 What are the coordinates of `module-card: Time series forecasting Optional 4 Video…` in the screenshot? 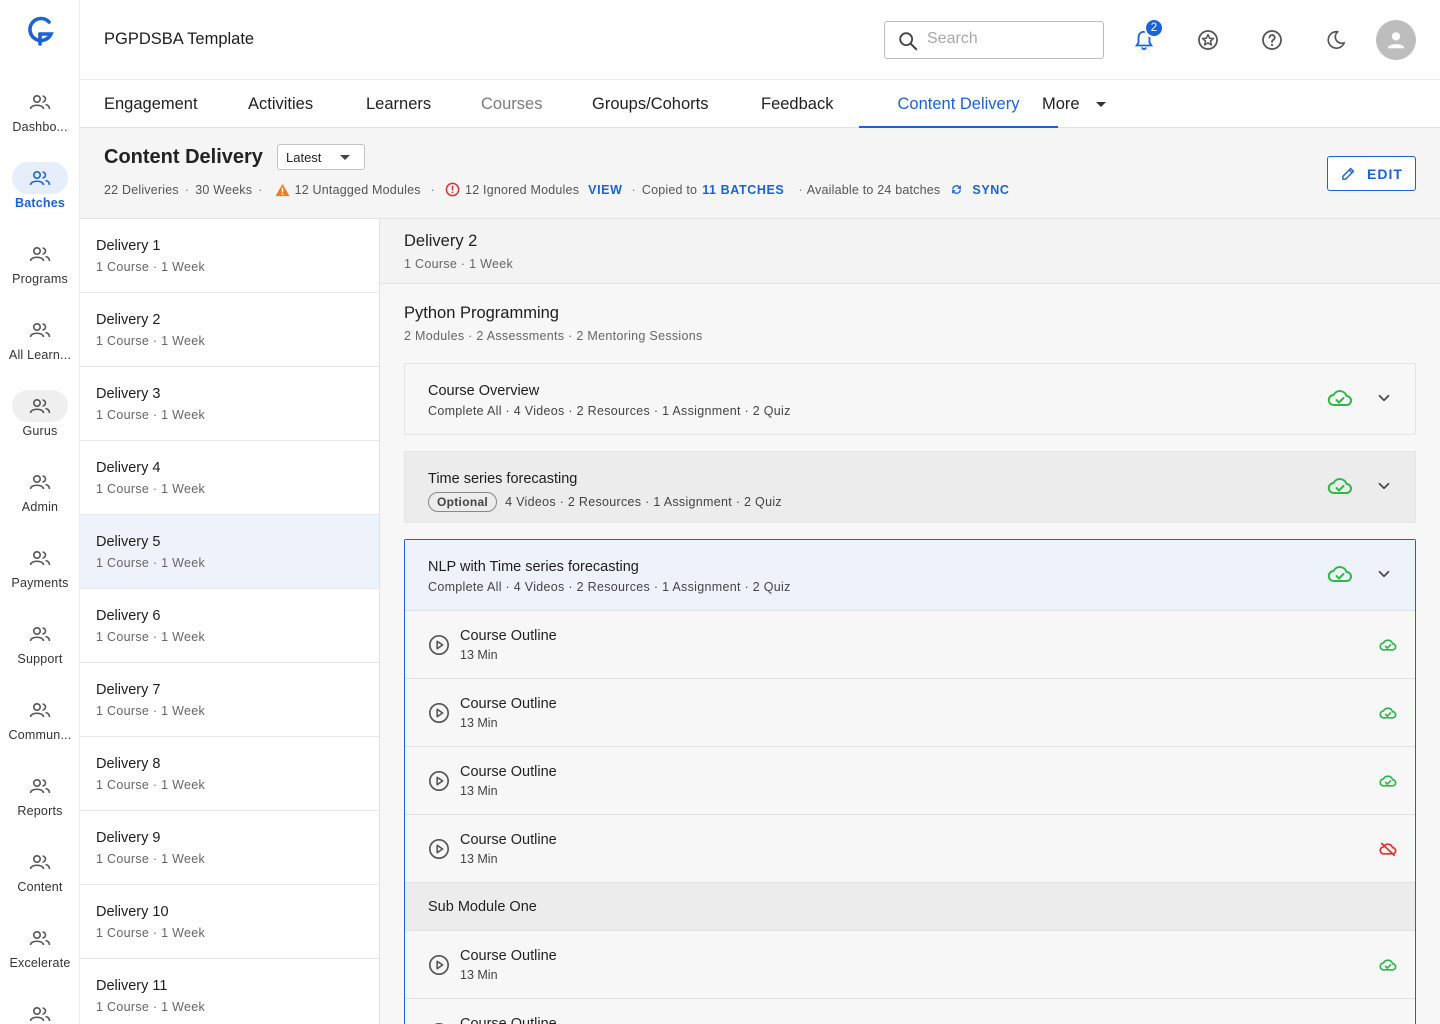 It's located at (910, 487).